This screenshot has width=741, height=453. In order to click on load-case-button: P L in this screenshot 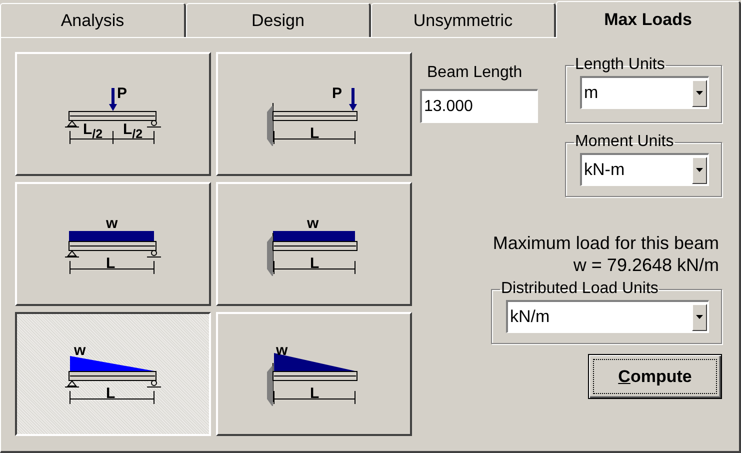, I will do `click(314, 114)`.